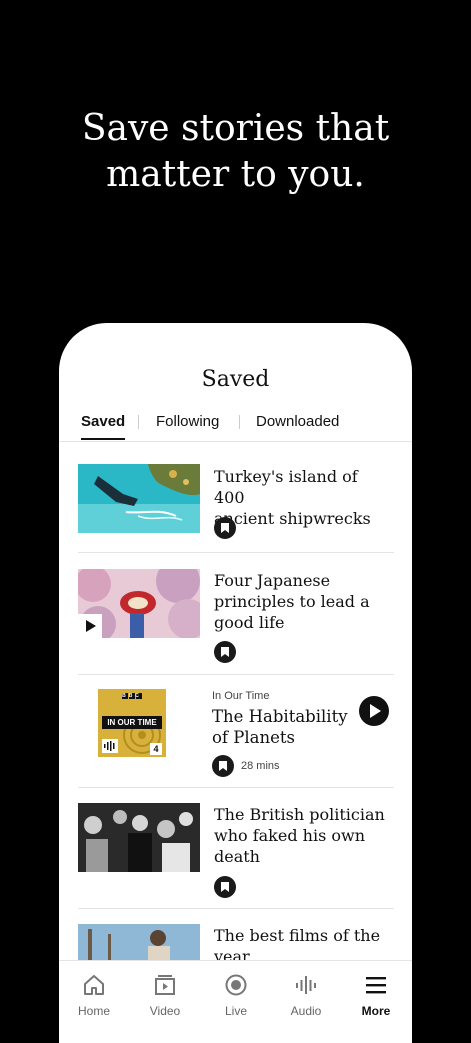 Image resolution: width=471 pixels, height=1043 pixels. What do you see at coordinates (260, 766) in the screenshot?
I see `duration-text: 28 mins` at bounding box center [260, 766].